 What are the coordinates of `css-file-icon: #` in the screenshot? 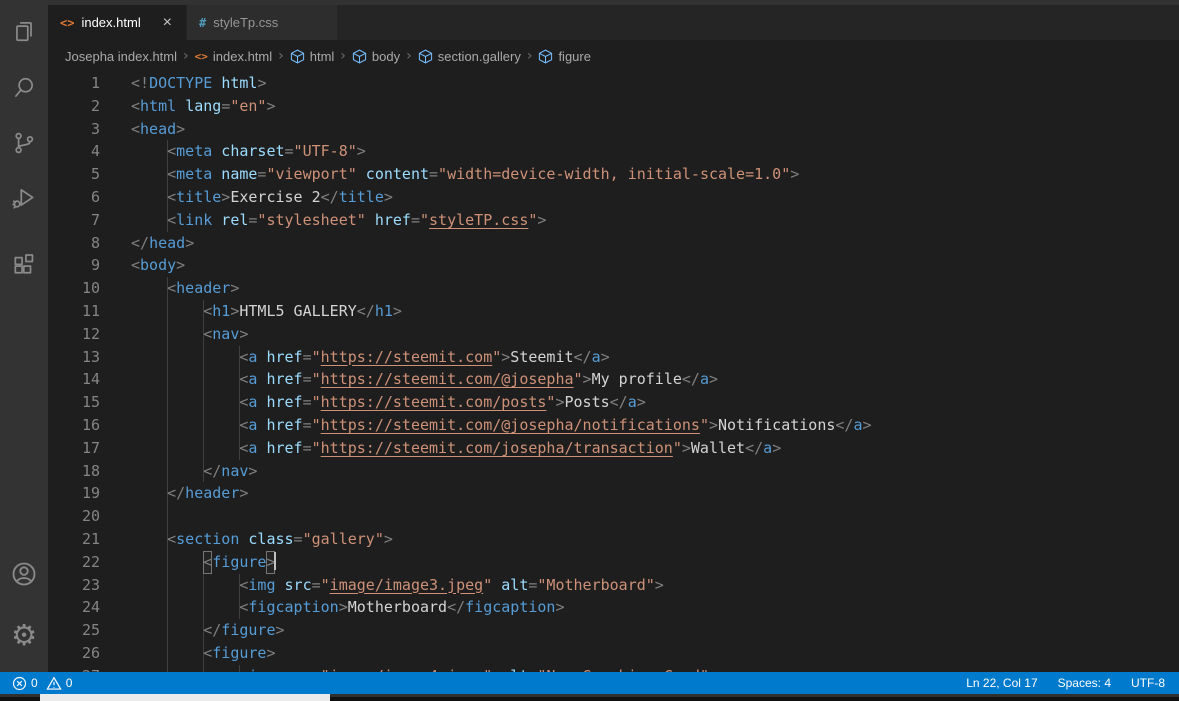 It's located at (203, 22).